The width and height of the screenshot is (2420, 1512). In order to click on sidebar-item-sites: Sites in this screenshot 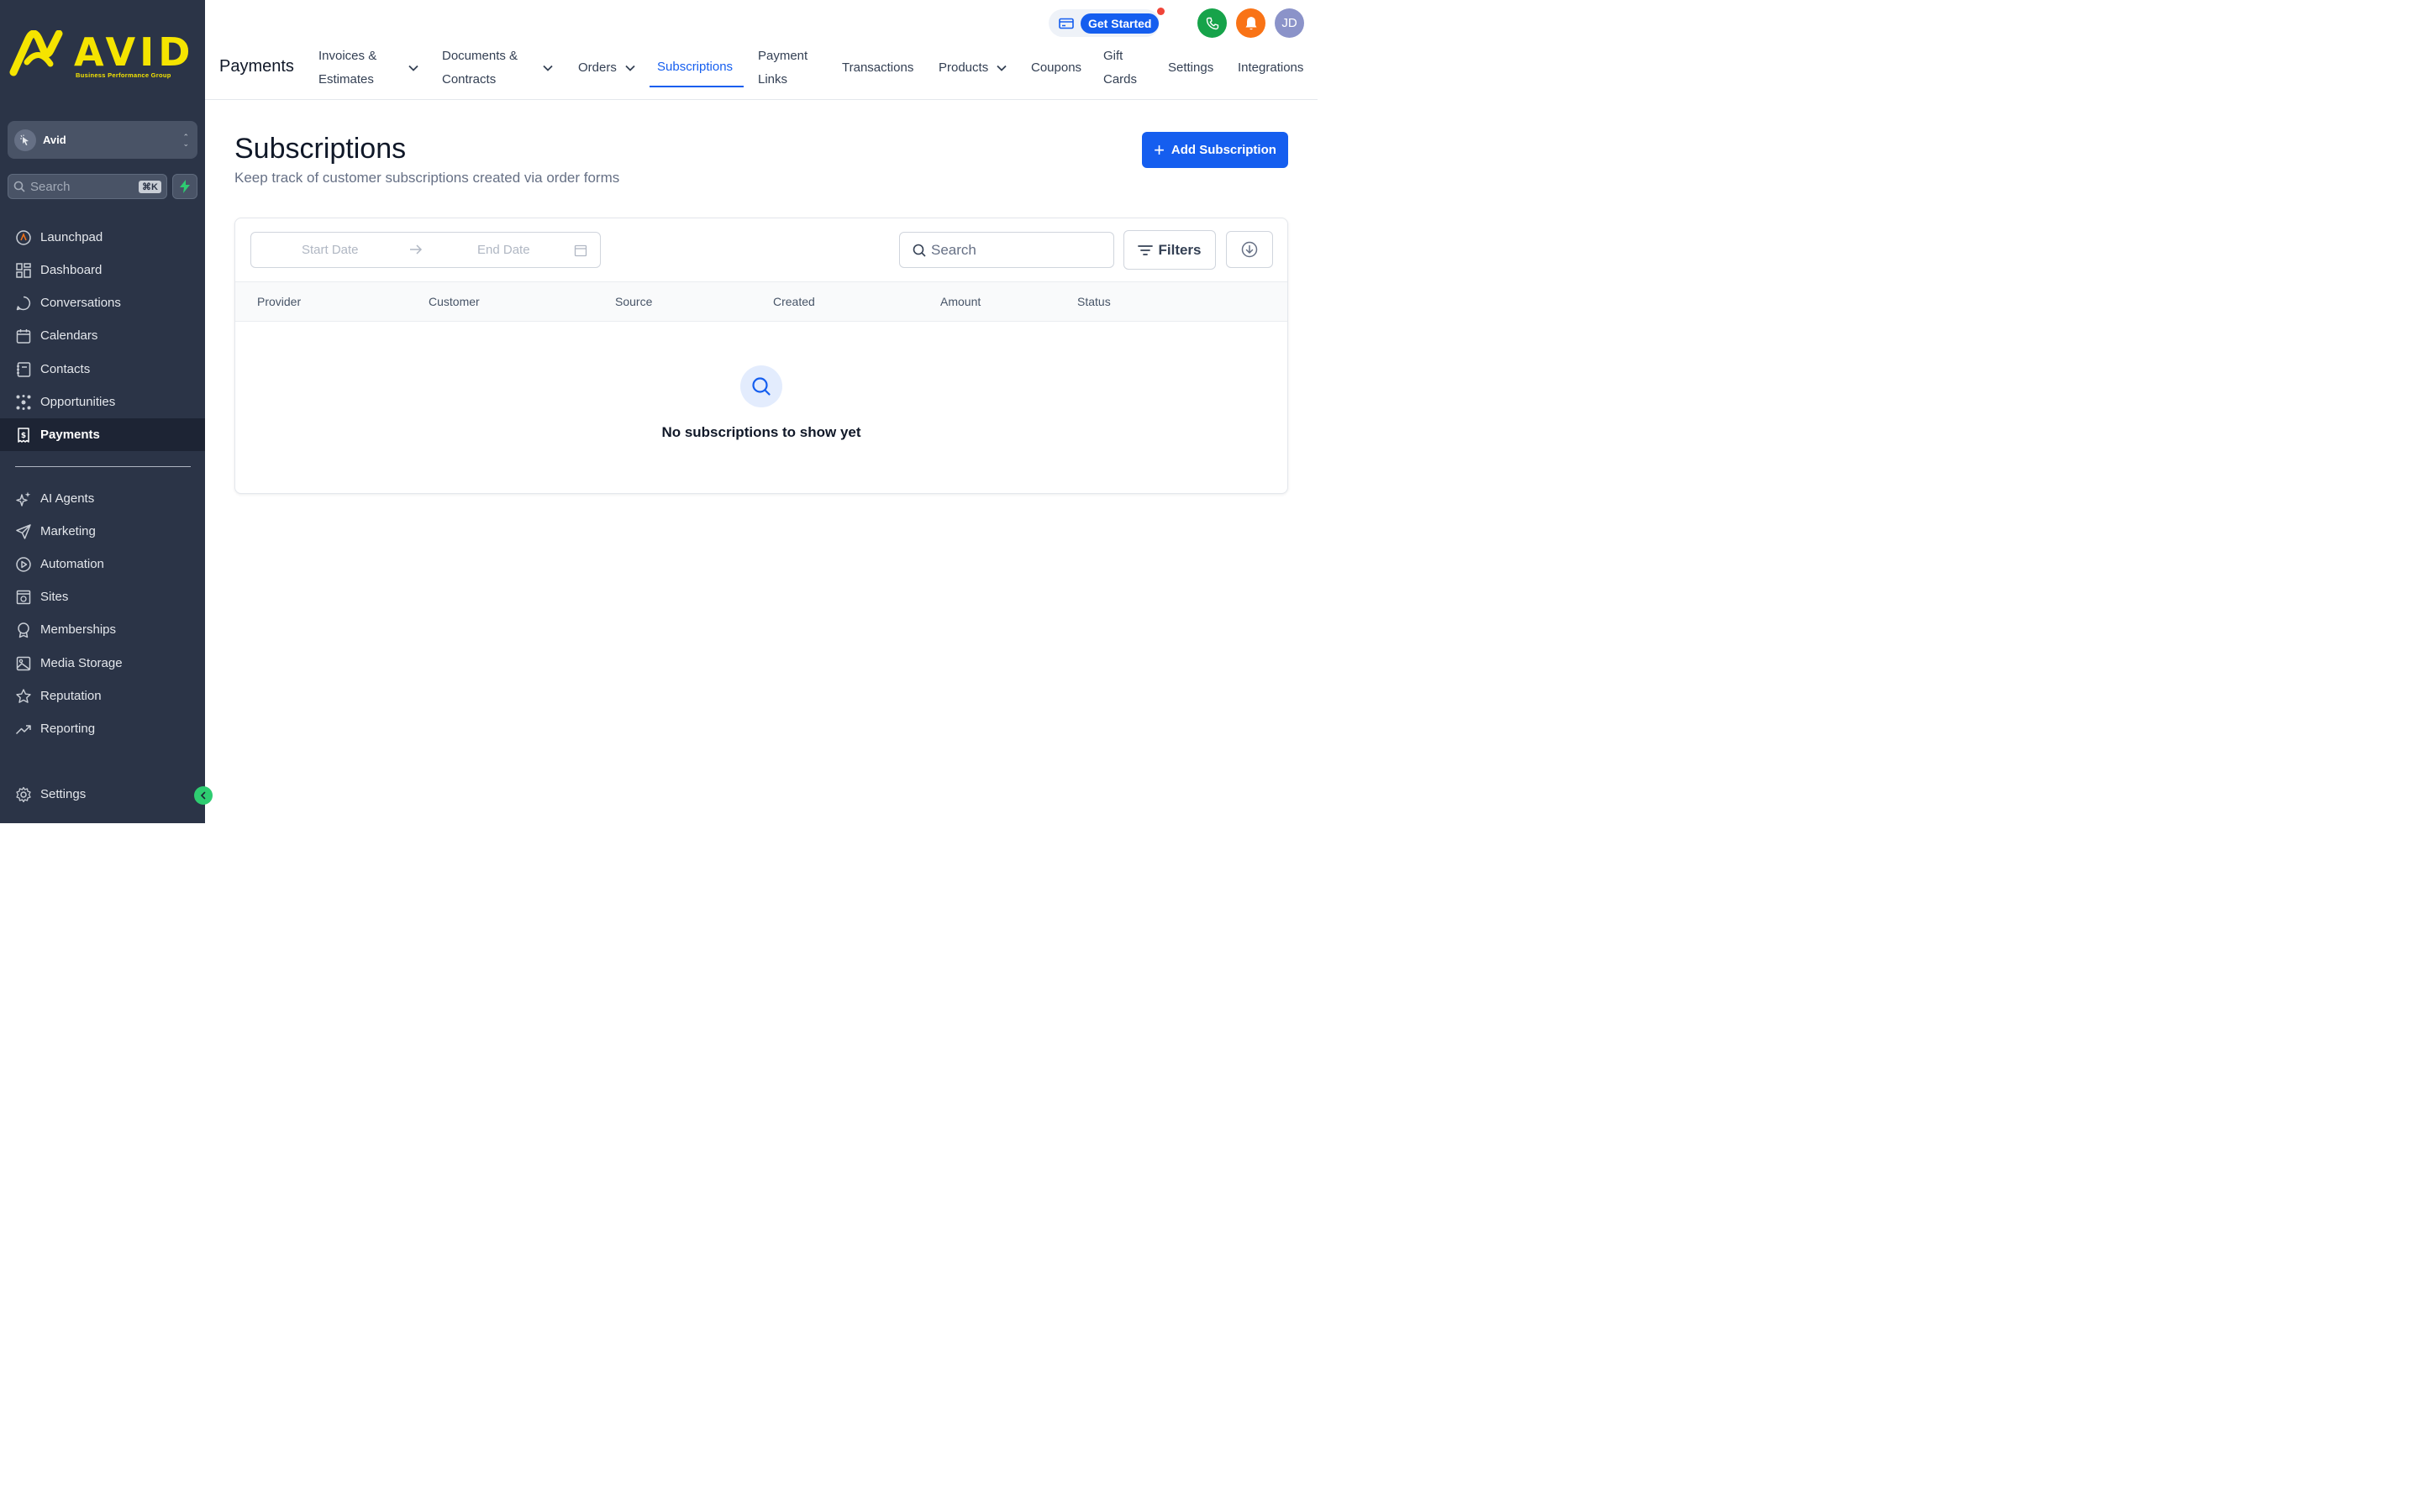, I will do `click(102, 596)`.